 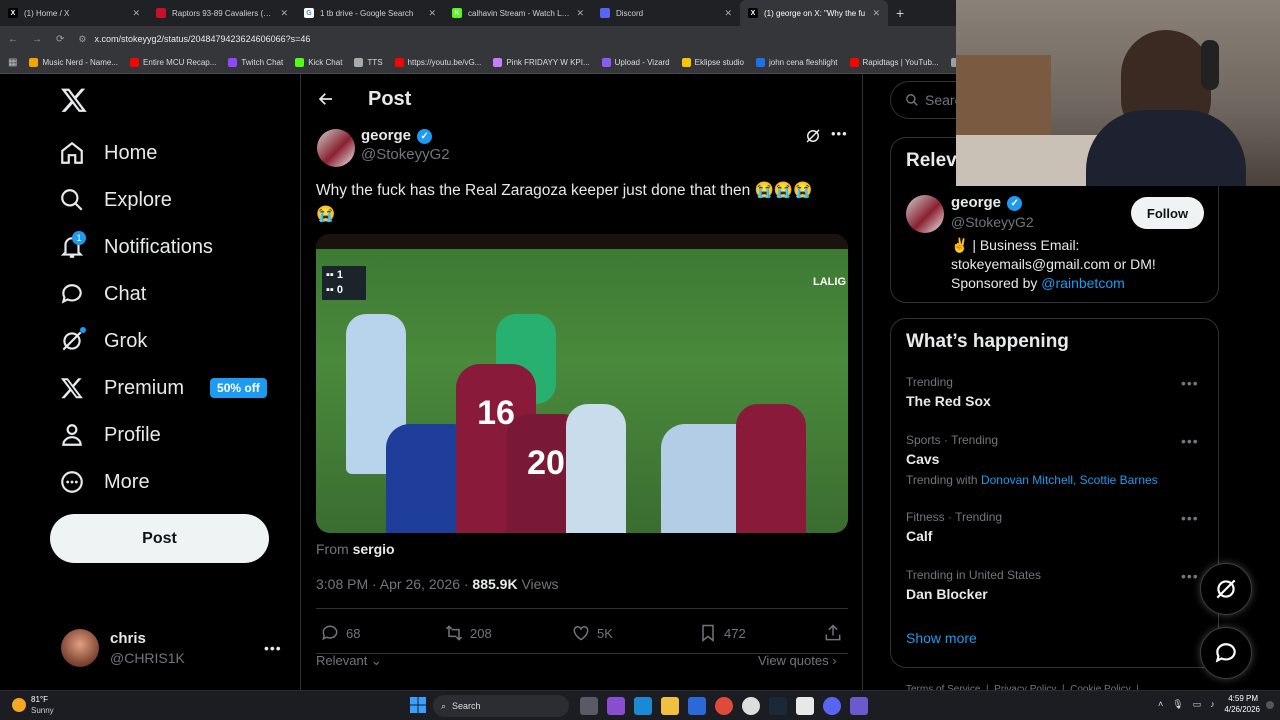 What do you see at coordinates (900, 13) in the screenshot?
I see `new-tab-button: +` at bounding box center [900, 13].